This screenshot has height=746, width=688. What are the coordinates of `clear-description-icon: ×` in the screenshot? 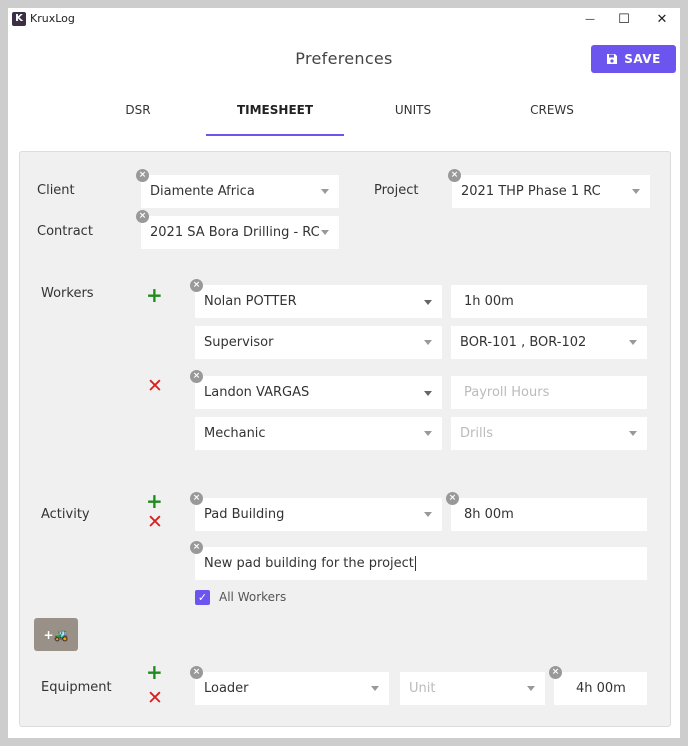 It's located at (196, 547).